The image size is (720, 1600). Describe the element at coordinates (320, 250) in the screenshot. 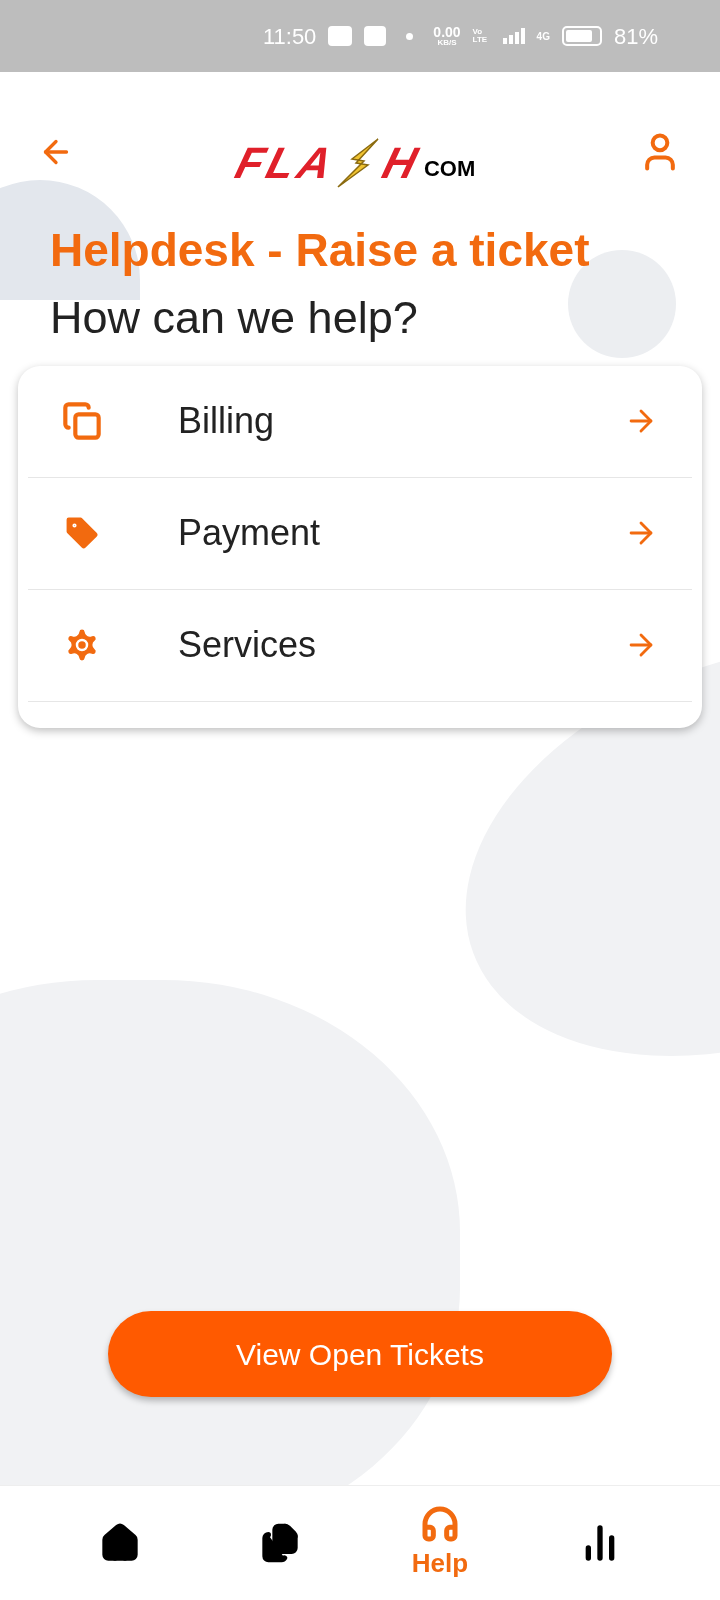

I see `page-title: Helpdesk - Raise a ticket` at that location.